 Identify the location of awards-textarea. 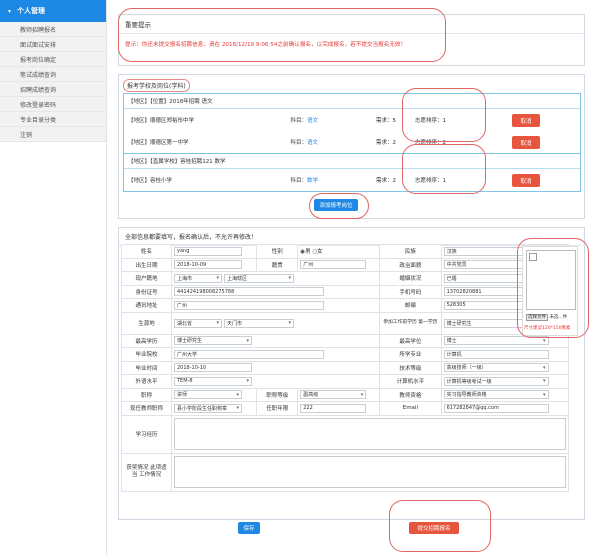
(370, 472).